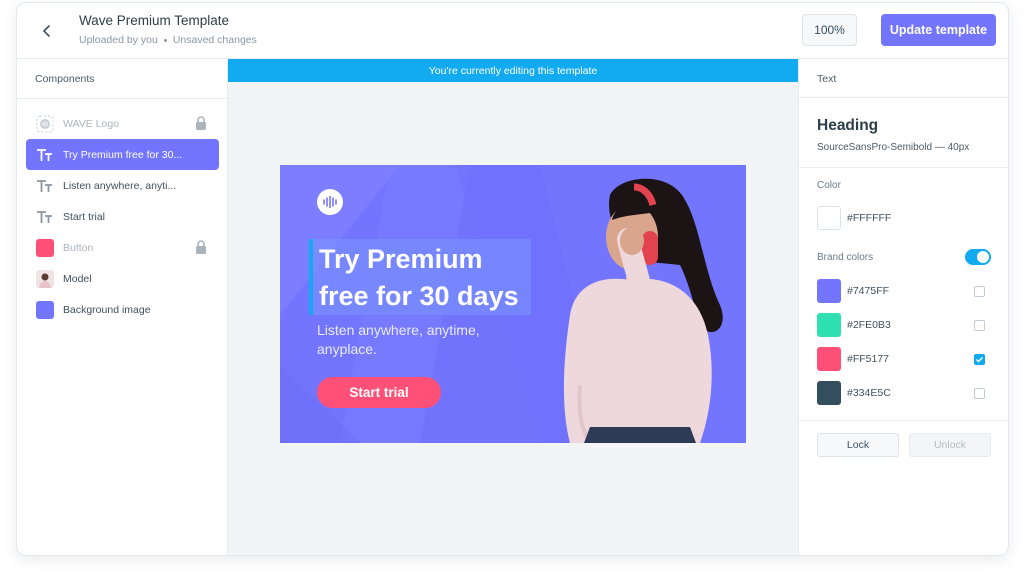 The height and width of the screenshot is (587, 1024). I want to click on model-photo, so click(648, 304).